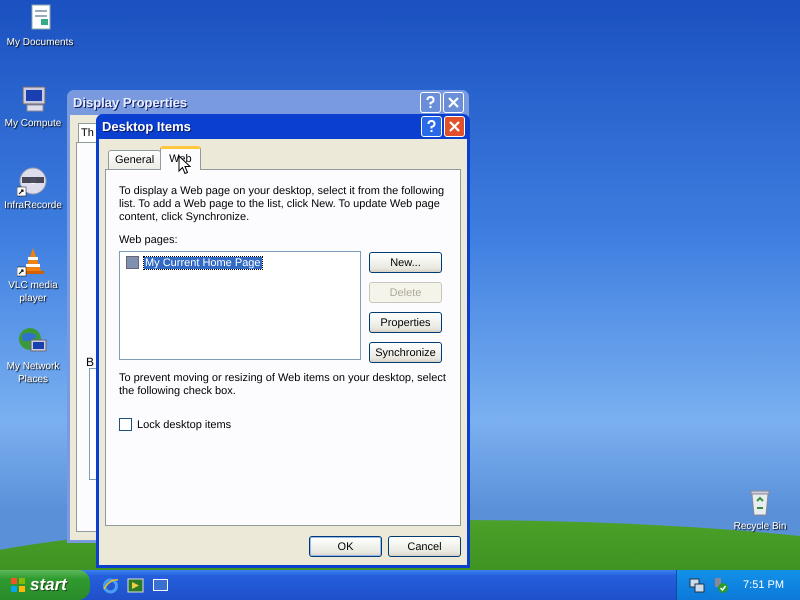 The image size is (800, 600). Describe the element at coordinates (160, 585) in the screenshot. I see `desktop-icon` at that location.